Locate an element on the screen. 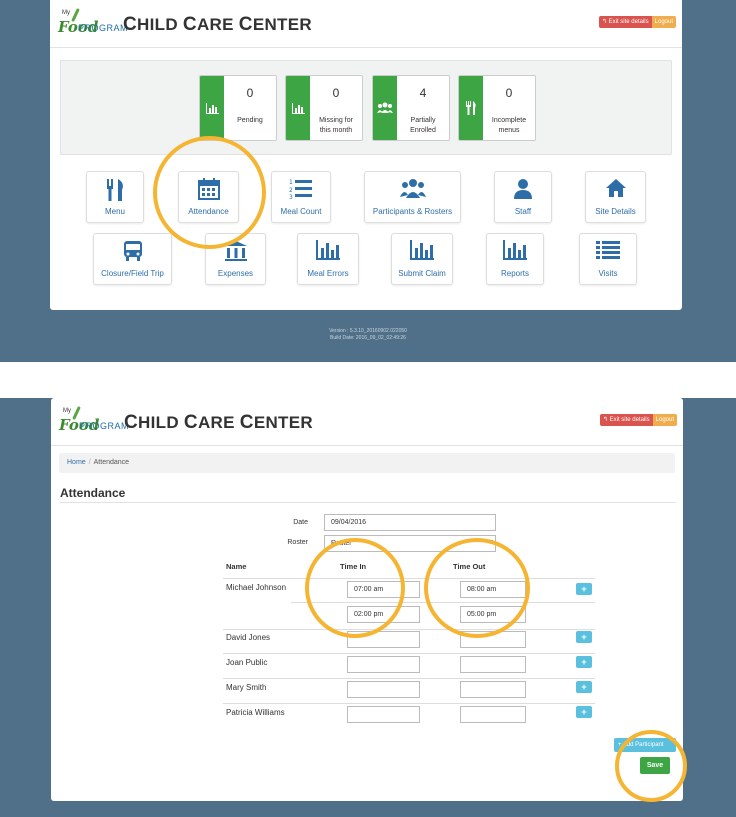 This screenshot has height=817, width=736. stat-label-line: Pending is located at coordinates (250, 120).